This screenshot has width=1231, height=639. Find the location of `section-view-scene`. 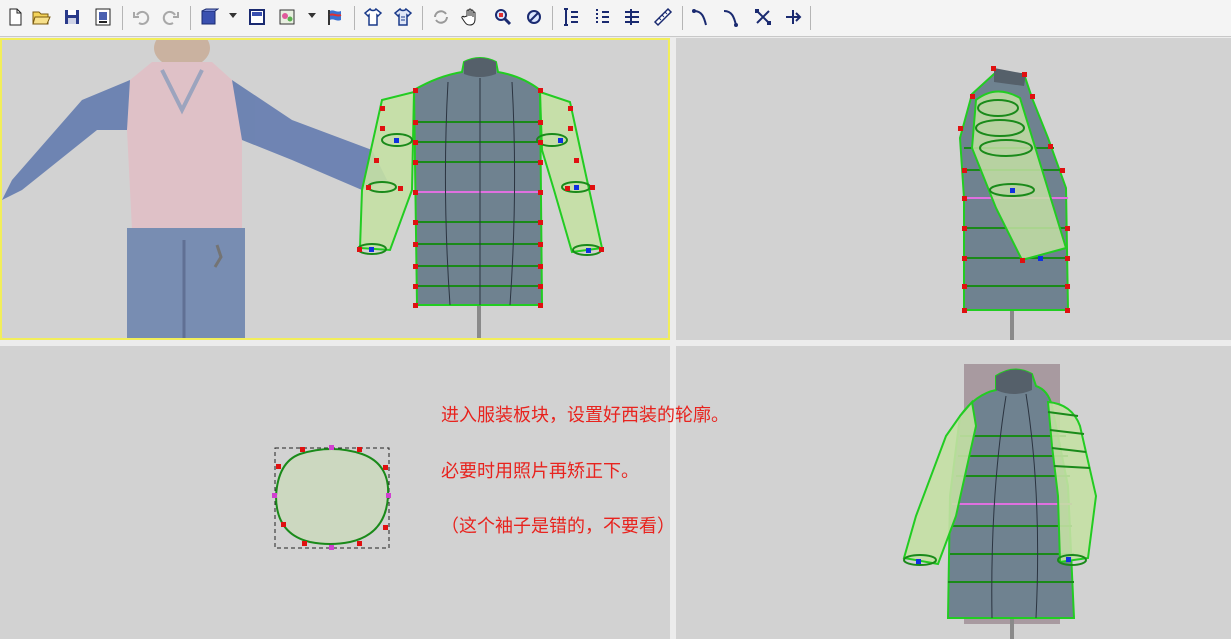

section-view-scene is located at coordinates (331, 497).